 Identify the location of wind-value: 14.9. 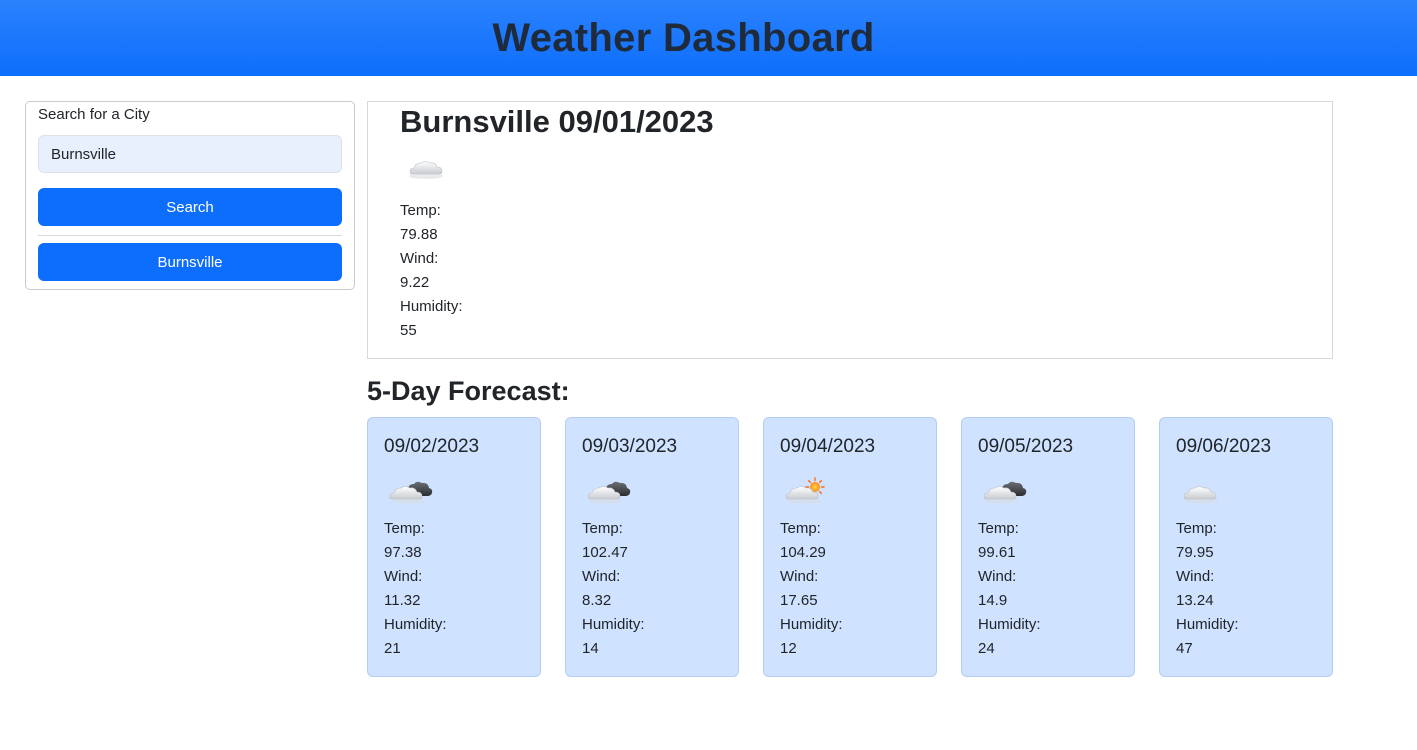
(993, 600).